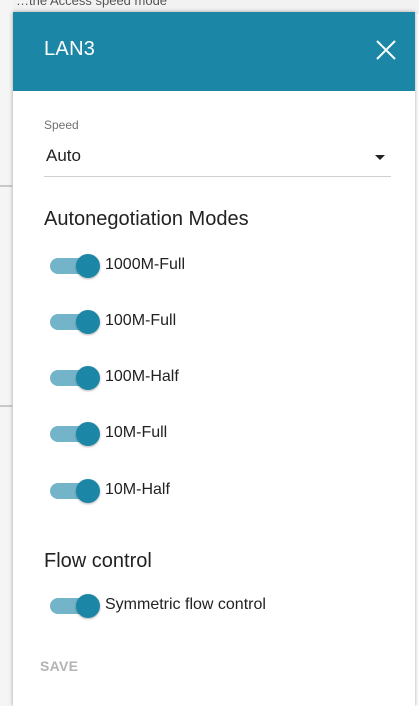 The height and width of the screenshot is (706, 419). I want to click on dialog-title: LAN3, so click(70, 49).